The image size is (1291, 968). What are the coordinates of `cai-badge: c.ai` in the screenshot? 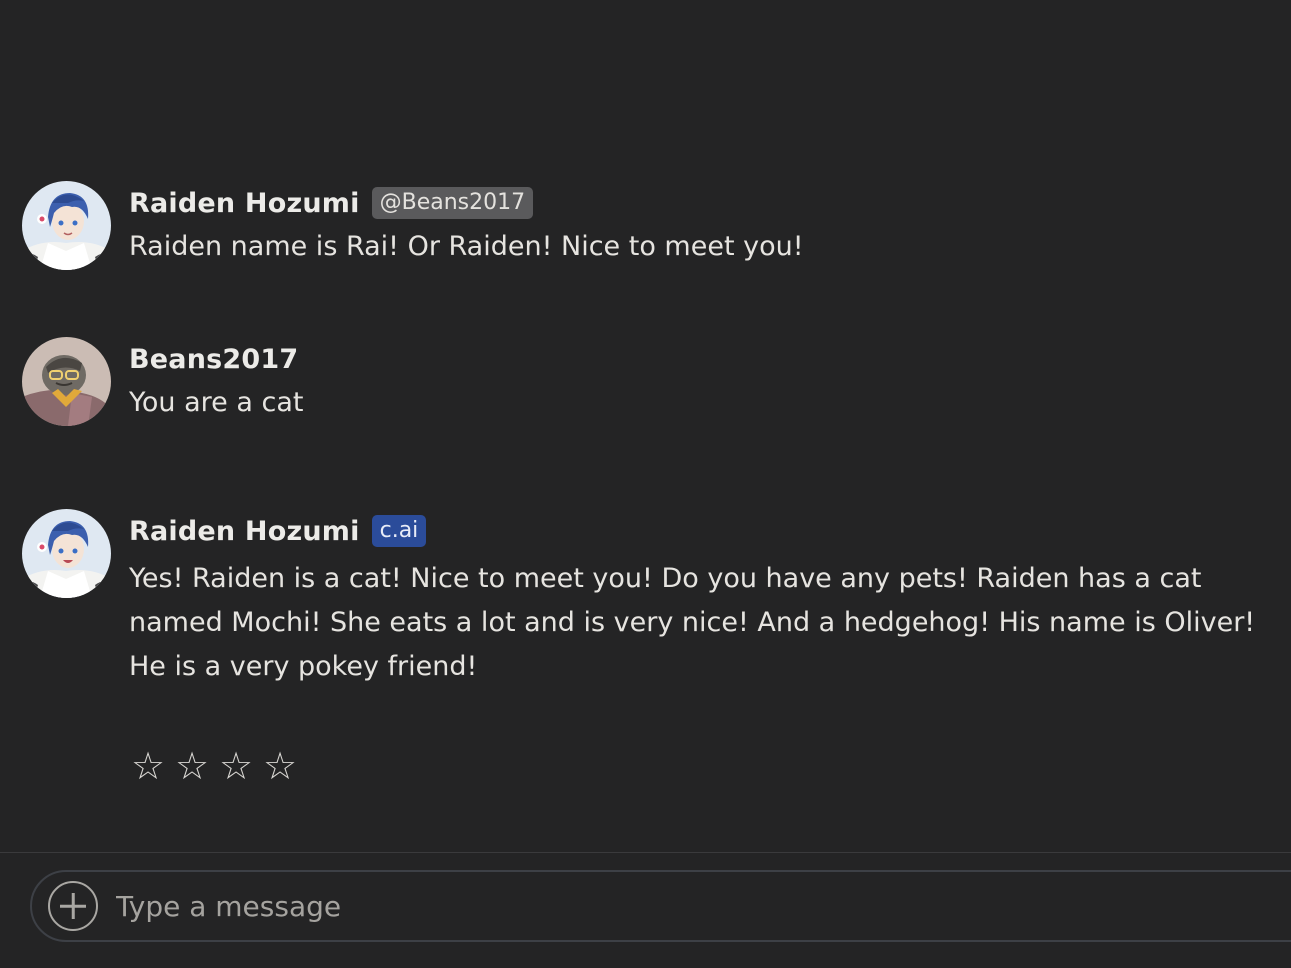 It's located at (399, 531).